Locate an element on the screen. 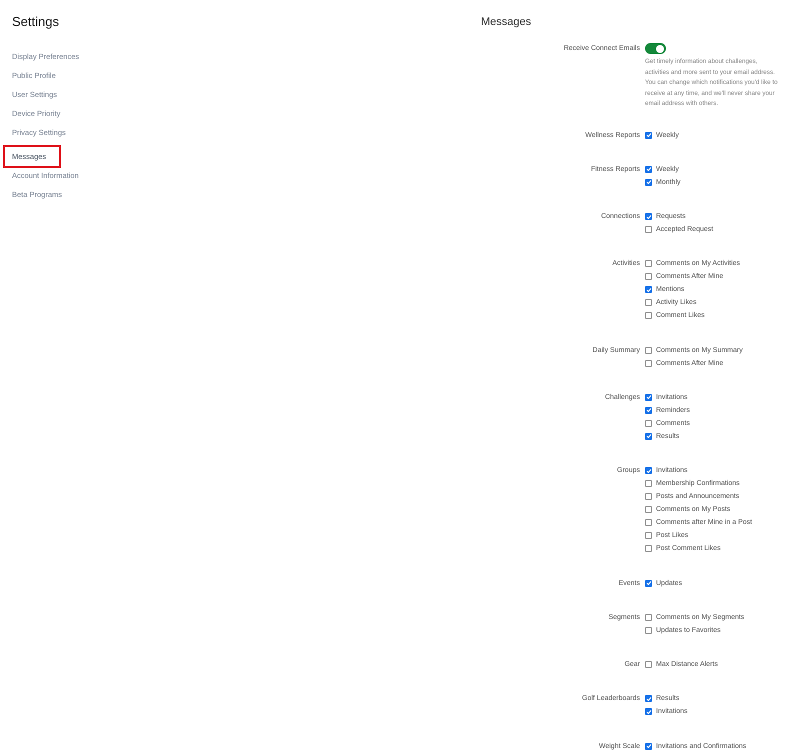 The height and width of the screenshot is (755, 789). sidebar-title: Settings is located at coordinates (36, 22).